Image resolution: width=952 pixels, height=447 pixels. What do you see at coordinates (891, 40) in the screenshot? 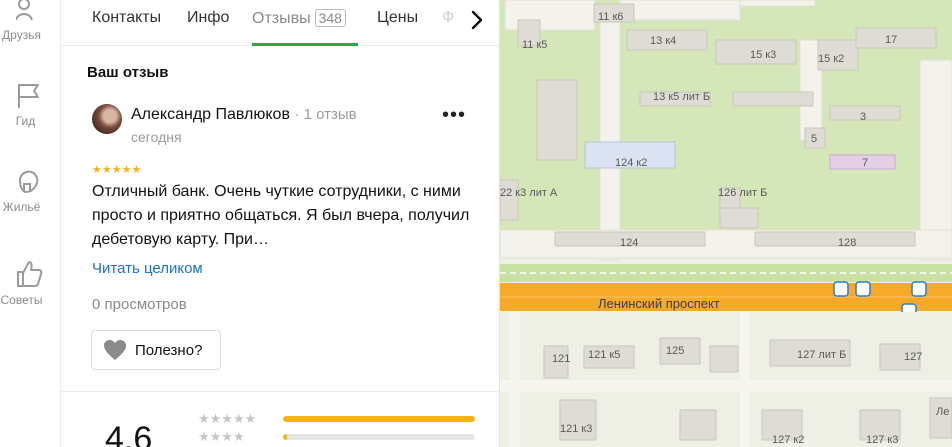
I see `svg-text: 17` at bounding box center [891, 40].